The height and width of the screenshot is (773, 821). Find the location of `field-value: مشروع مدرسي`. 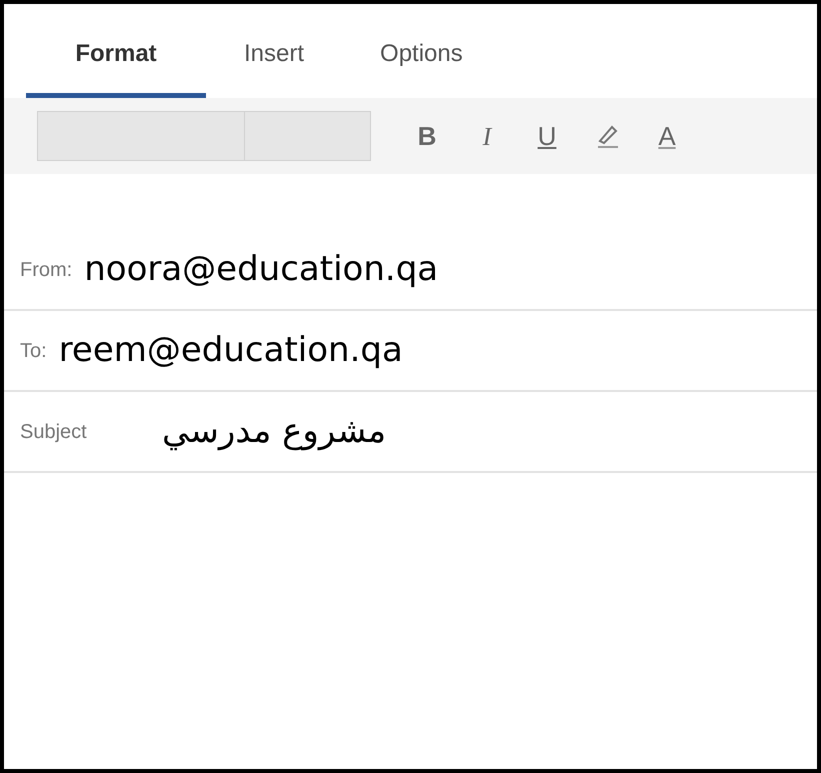

field-value: مشروع مدرسي is located at coordinates (274, 431).